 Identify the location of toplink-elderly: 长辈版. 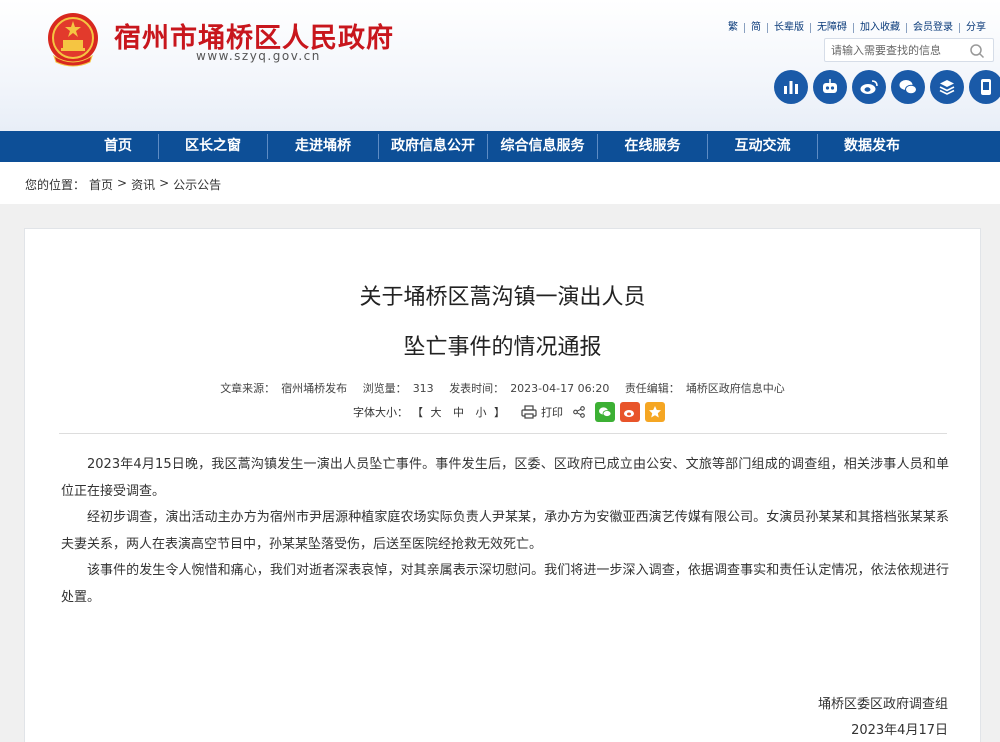
(789, 28).